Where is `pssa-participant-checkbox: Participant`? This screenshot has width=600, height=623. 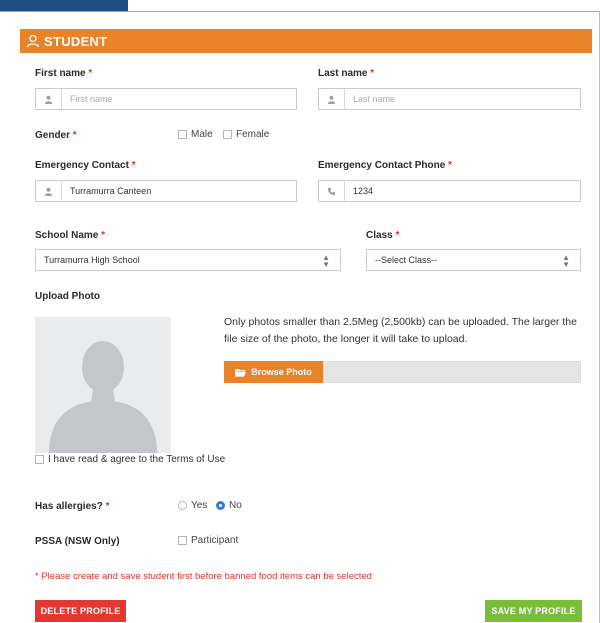
pssa-participant-checkbox: Participant is located at coordinates (208, 540).